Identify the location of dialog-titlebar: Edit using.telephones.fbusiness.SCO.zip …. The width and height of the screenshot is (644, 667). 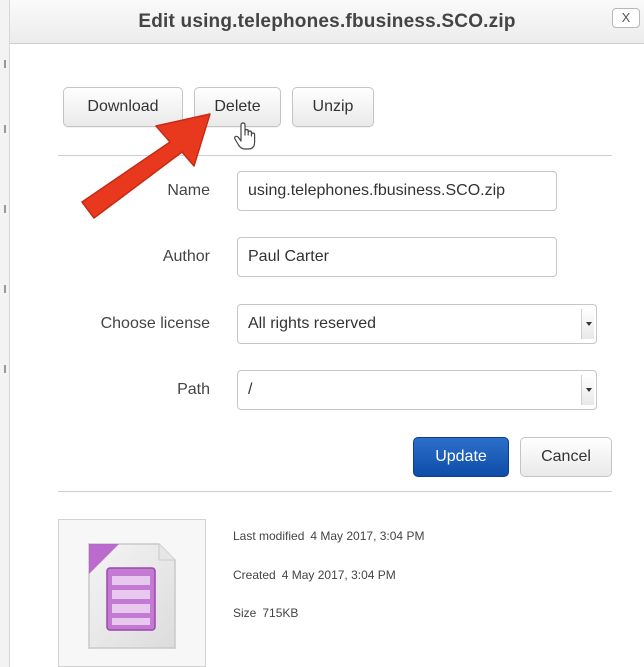
(327, 22).